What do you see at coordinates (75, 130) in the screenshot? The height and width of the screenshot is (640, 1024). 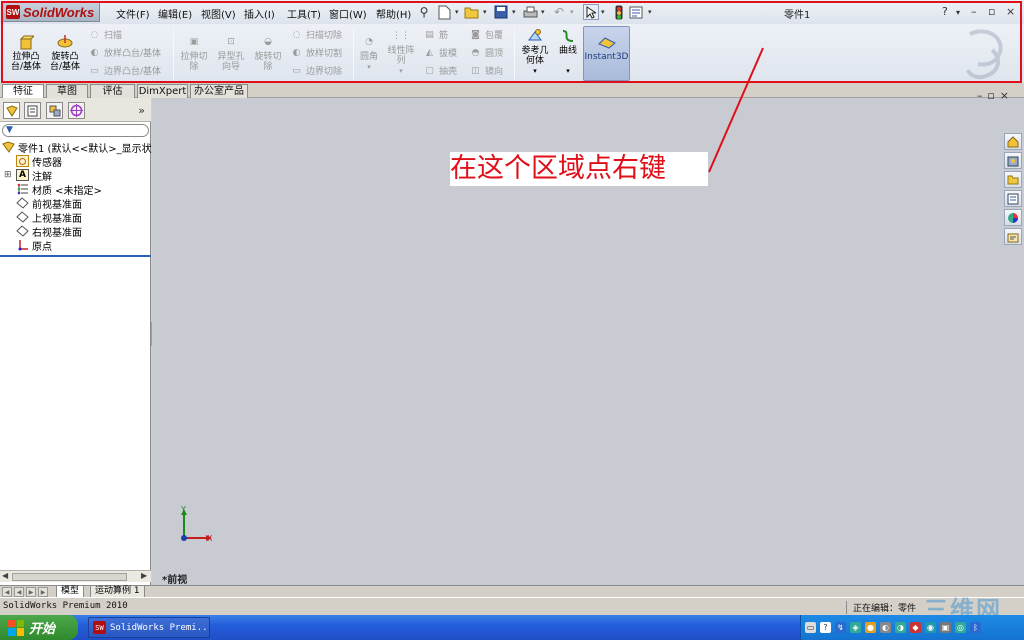 I see `feature-filter-input: ▼` at bounding box center [75, 130].